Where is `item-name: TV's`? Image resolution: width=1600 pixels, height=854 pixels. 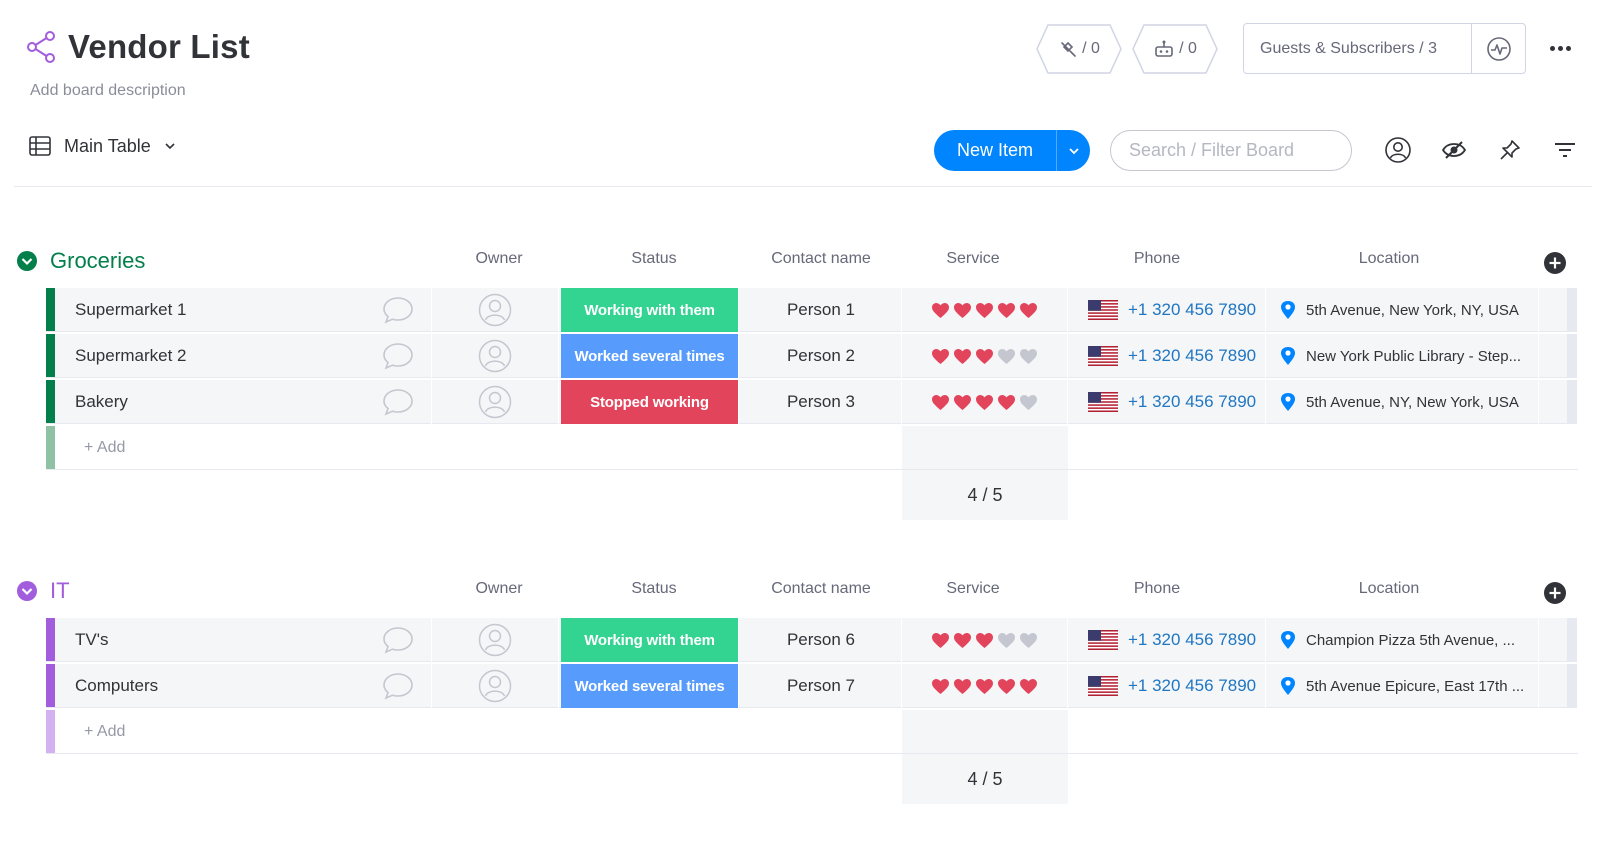
item-name: TV's is located at coordinates (228, 640).